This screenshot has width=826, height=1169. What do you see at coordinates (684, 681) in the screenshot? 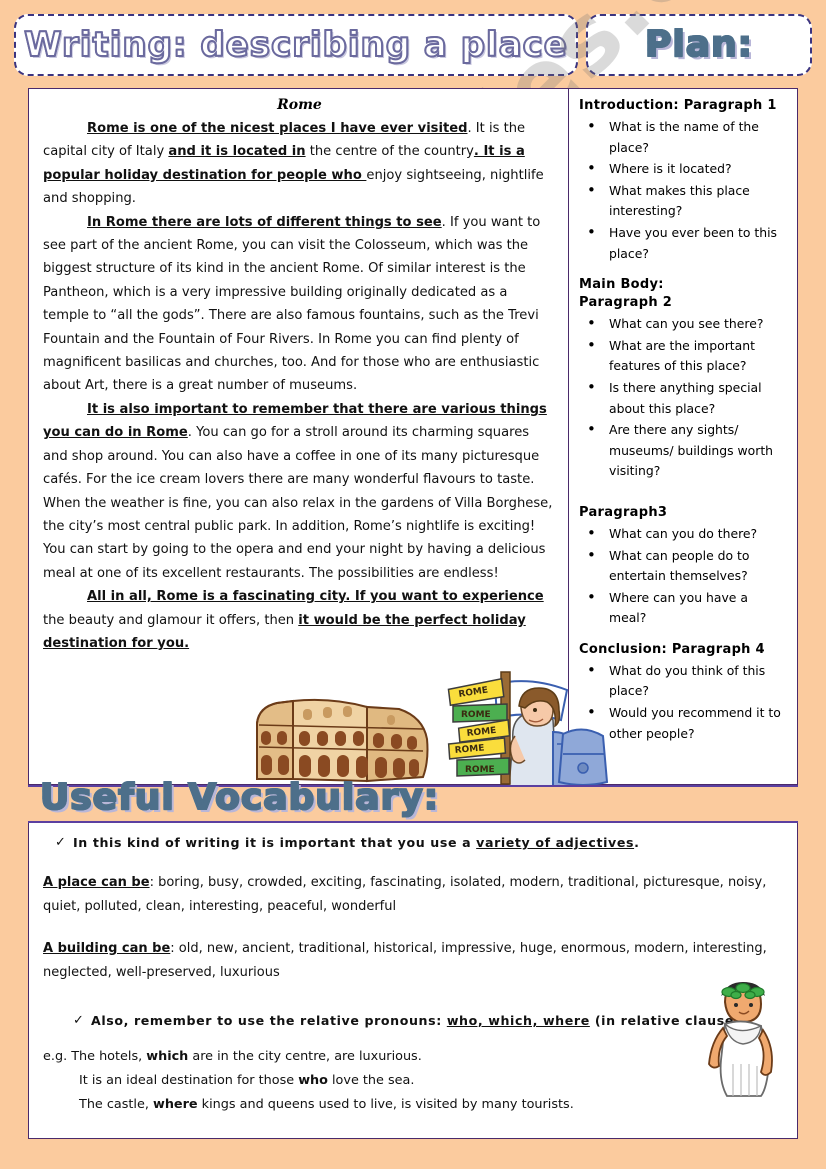
I see `plan-question-item: What do you think of this place?` at bounding box center [684, 681].